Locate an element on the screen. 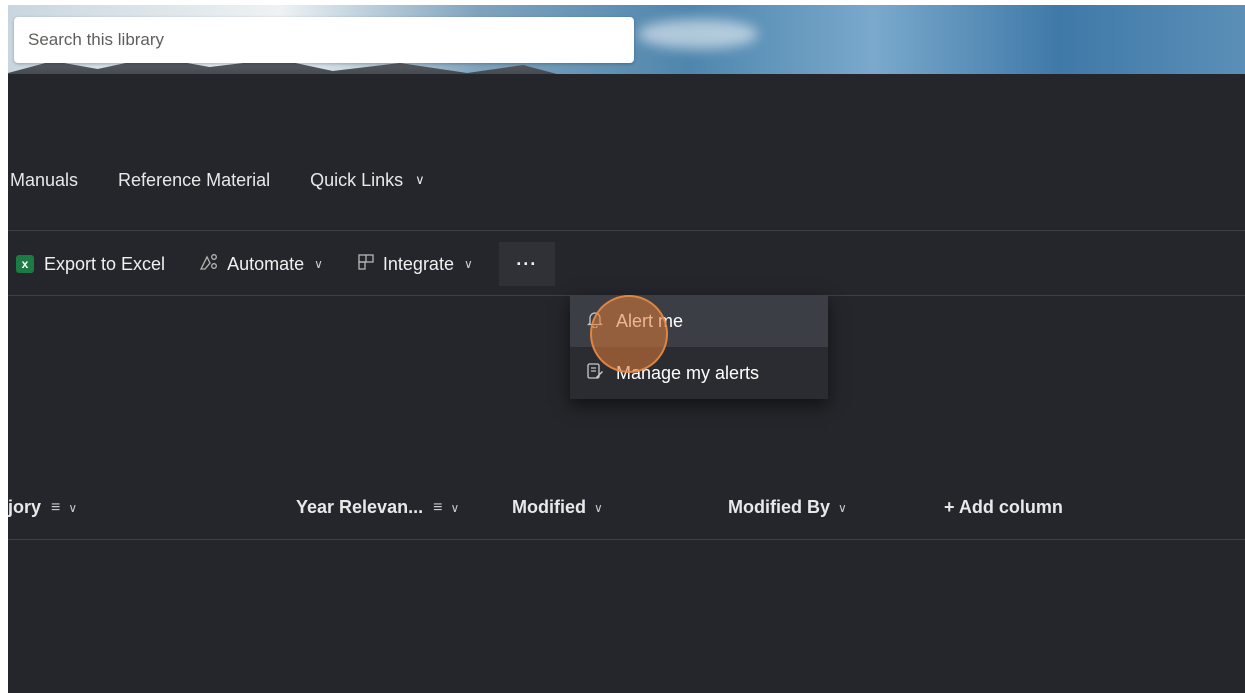  more-options-button: ··· is located at coordinates (526, 264).